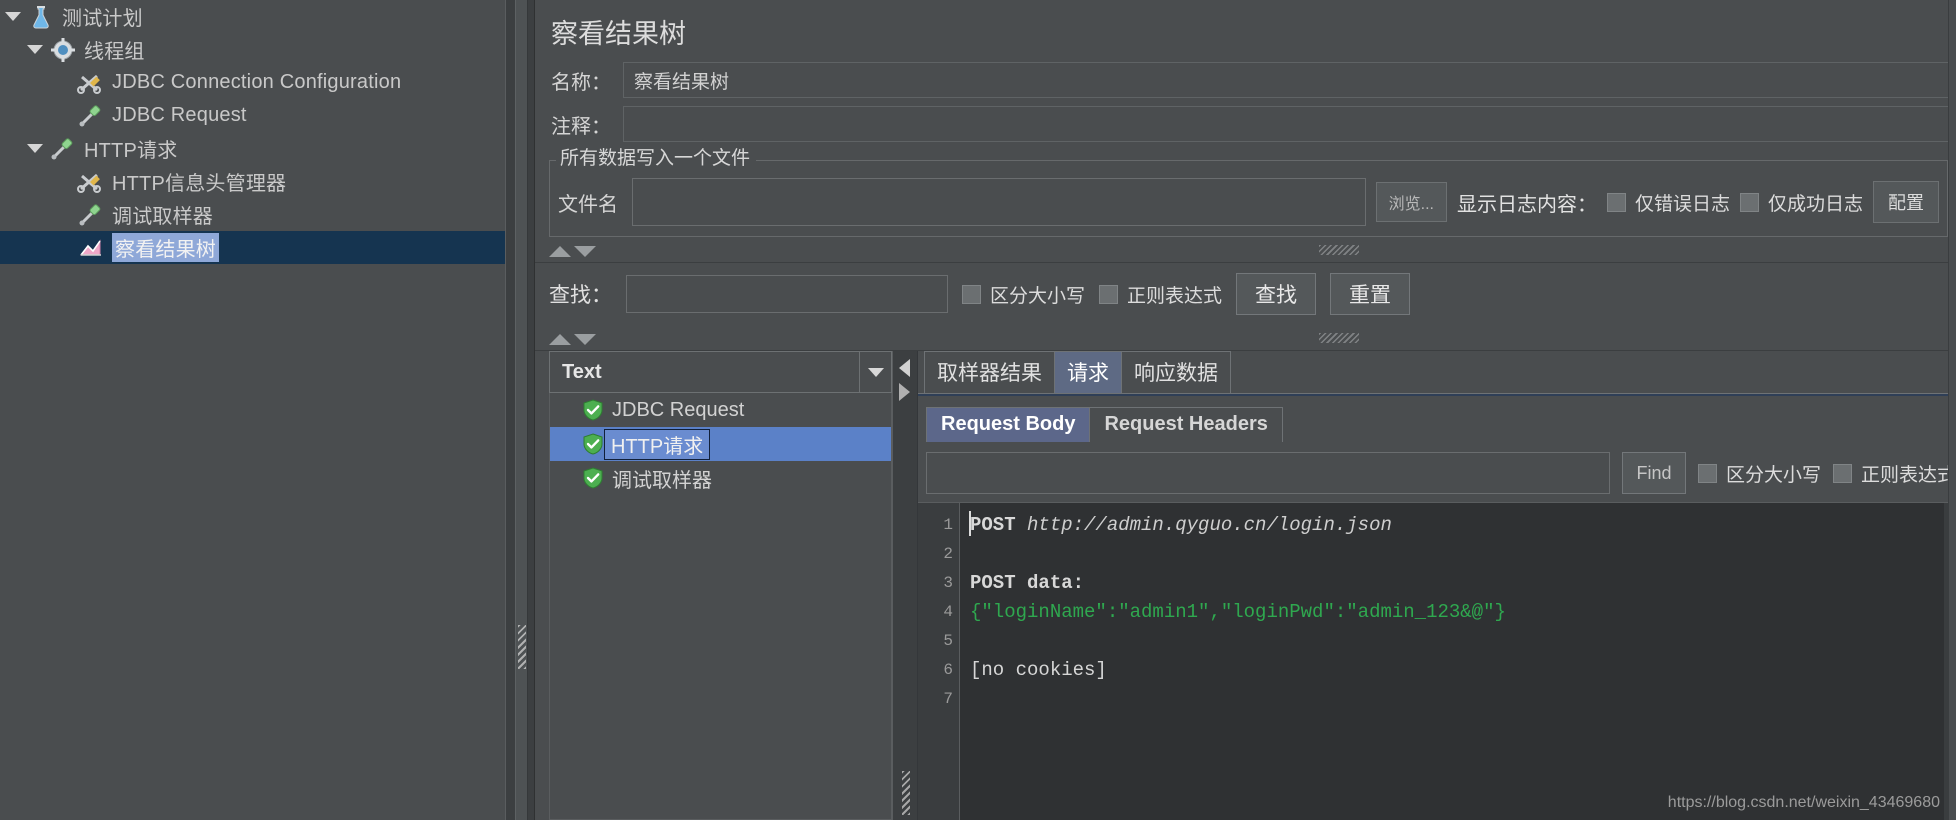 The height and width of the screenshot is (820, 1956). Describe the element at coordinates (1370, 294) in the screenshot. I see `reset-button: 重置` at that location.